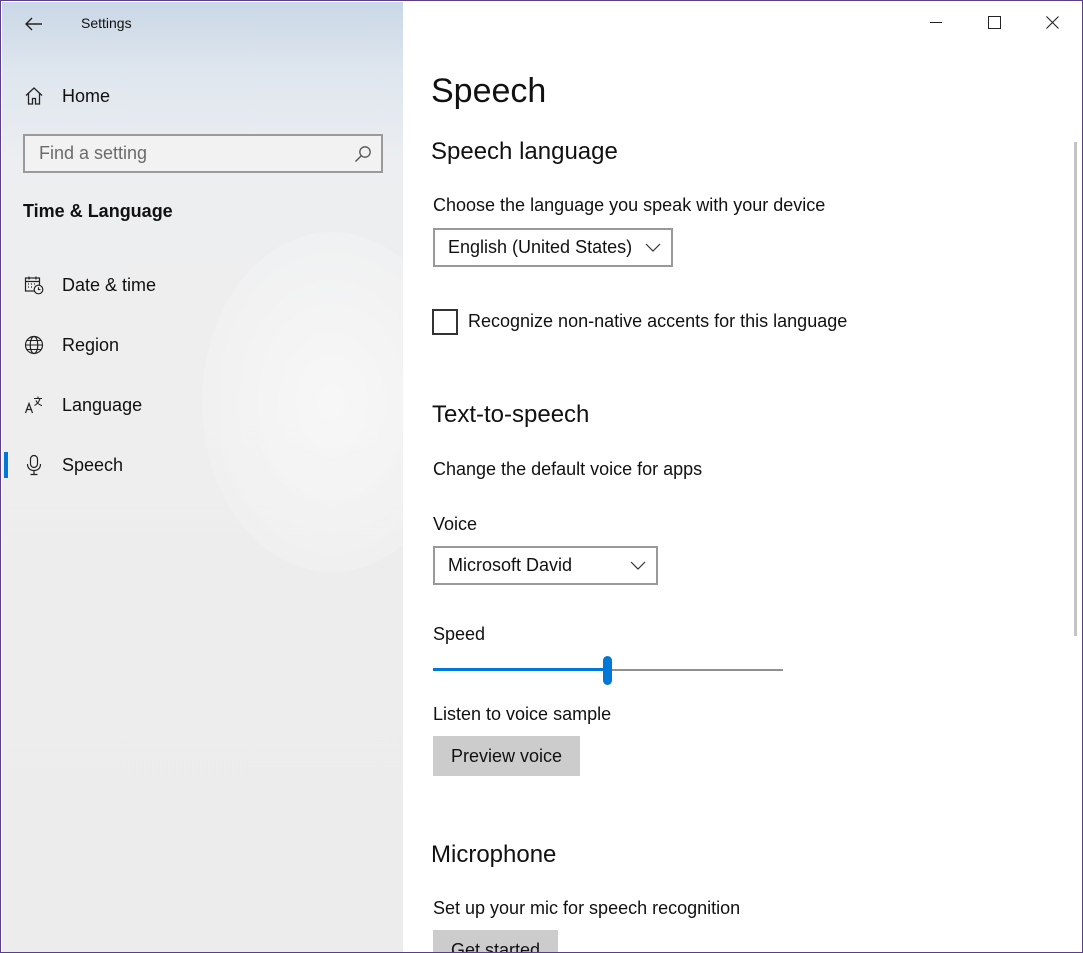 The height and width of the screenshot is (953, 1083). I want to click on accents-checkbox, so click(445, 322).